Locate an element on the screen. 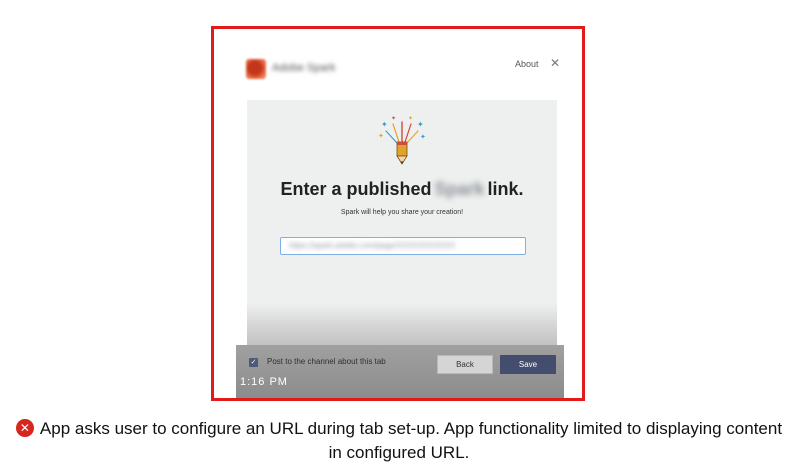 The height and width of the screenshot is (476, 787). card-title: Enter a published Spark link. is located at coordinates (402, 189).